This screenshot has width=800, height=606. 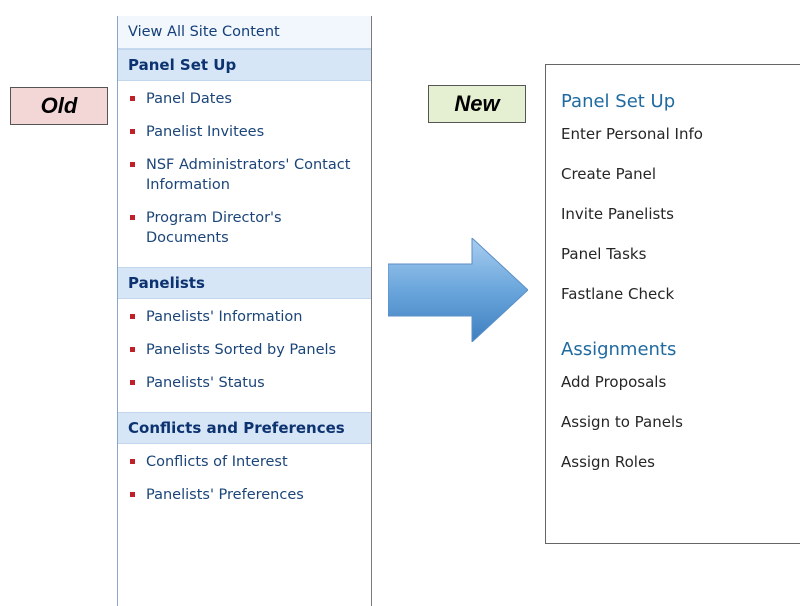 What do you see at coordinates (680, 254) in the screenshot?
I see `new-nav-item-panel-tasks: Panel Tasks` at bounding box center [680, 254].